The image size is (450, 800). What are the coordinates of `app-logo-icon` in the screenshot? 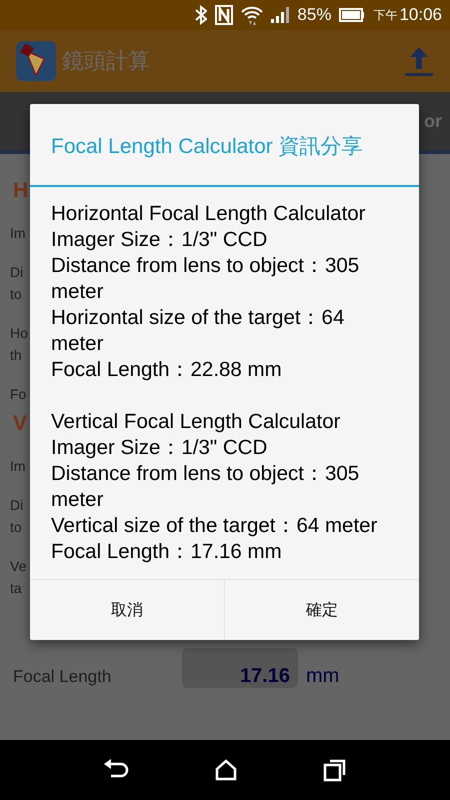 It's located at (36, 61).